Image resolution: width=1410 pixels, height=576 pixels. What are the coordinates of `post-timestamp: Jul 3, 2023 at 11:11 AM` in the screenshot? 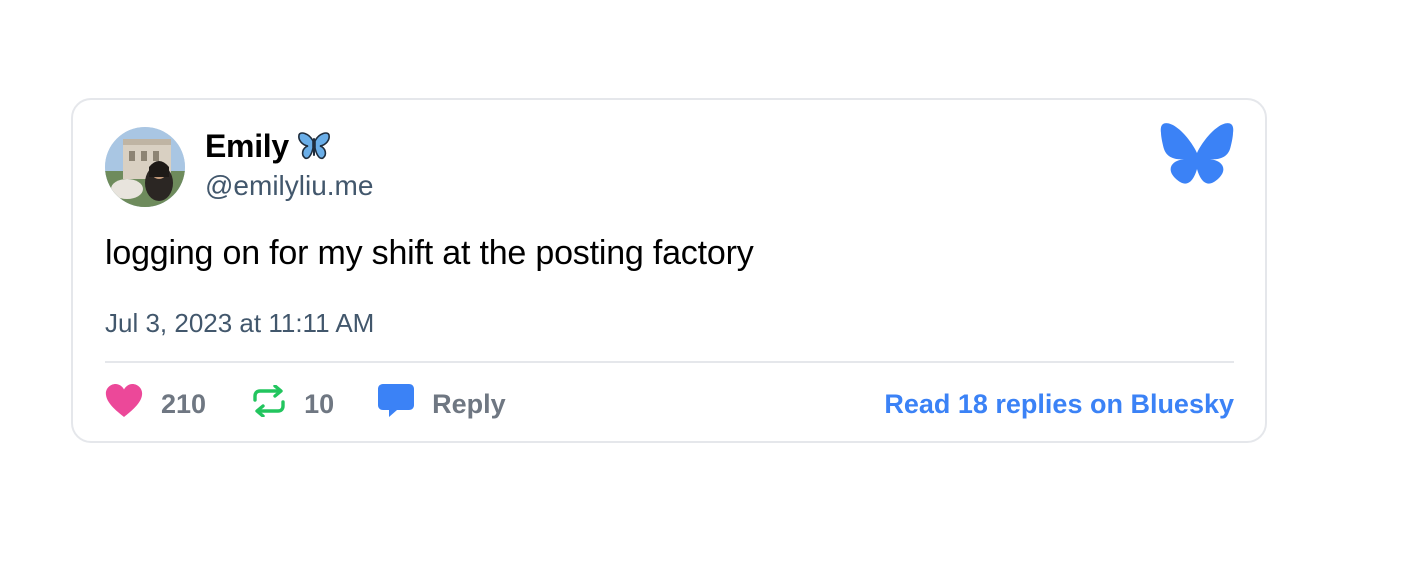 It's located at (239, 323).